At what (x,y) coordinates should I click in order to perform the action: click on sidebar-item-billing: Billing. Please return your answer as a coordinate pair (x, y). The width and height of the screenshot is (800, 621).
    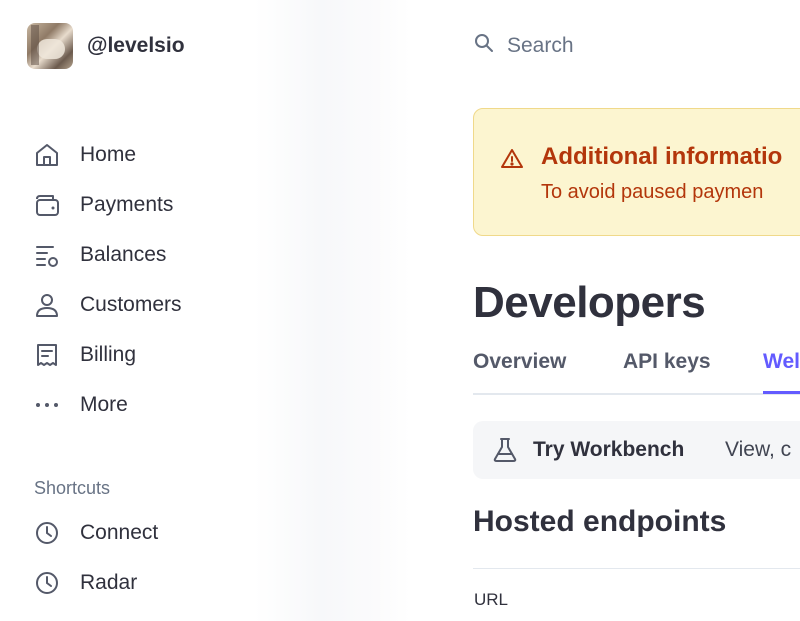
    Looking at the image, I should click on (107, 355).